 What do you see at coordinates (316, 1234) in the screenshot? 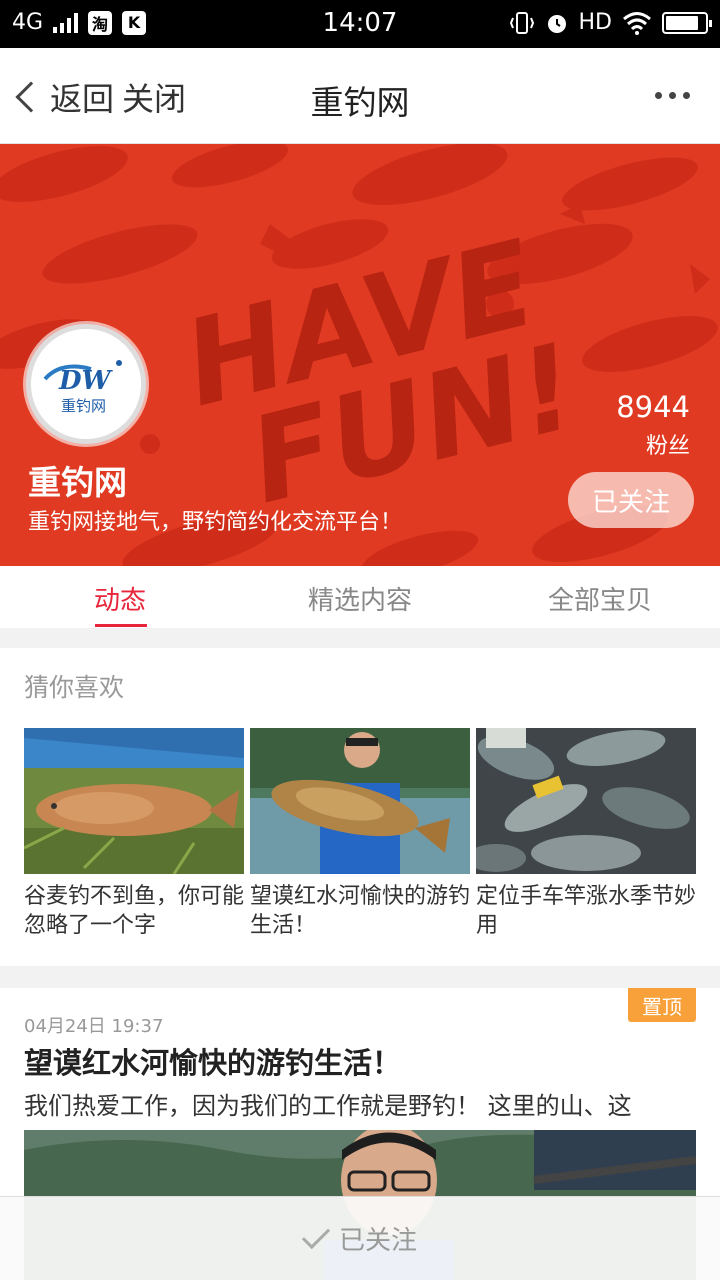
I see `check-icon` at bounding box center [316, 1234].